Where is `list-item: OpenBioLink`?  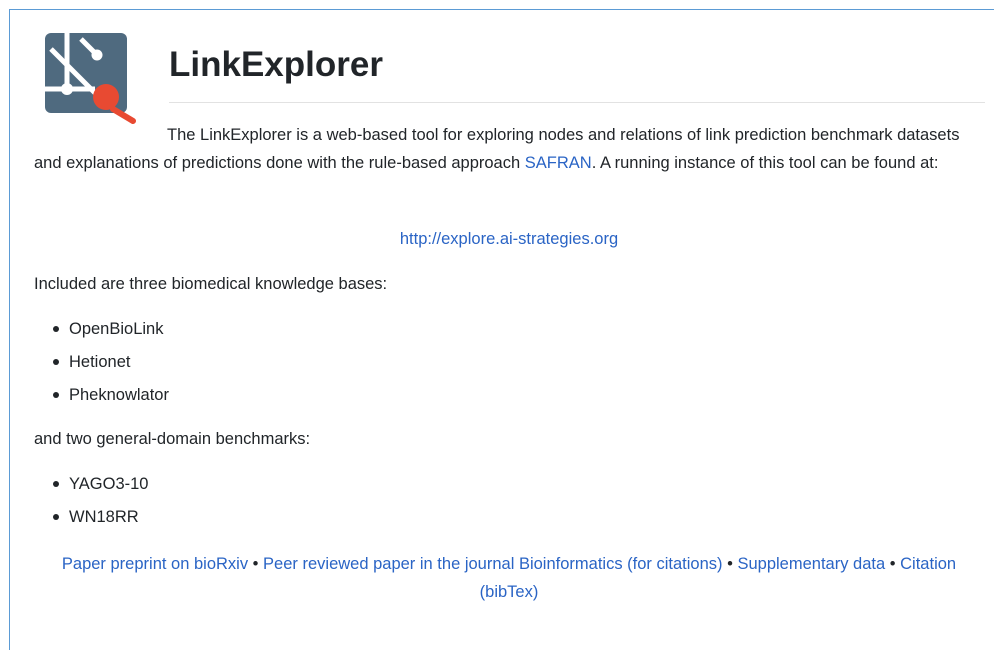
list-item: OpenBioLink is located at coordinates (101, 334).